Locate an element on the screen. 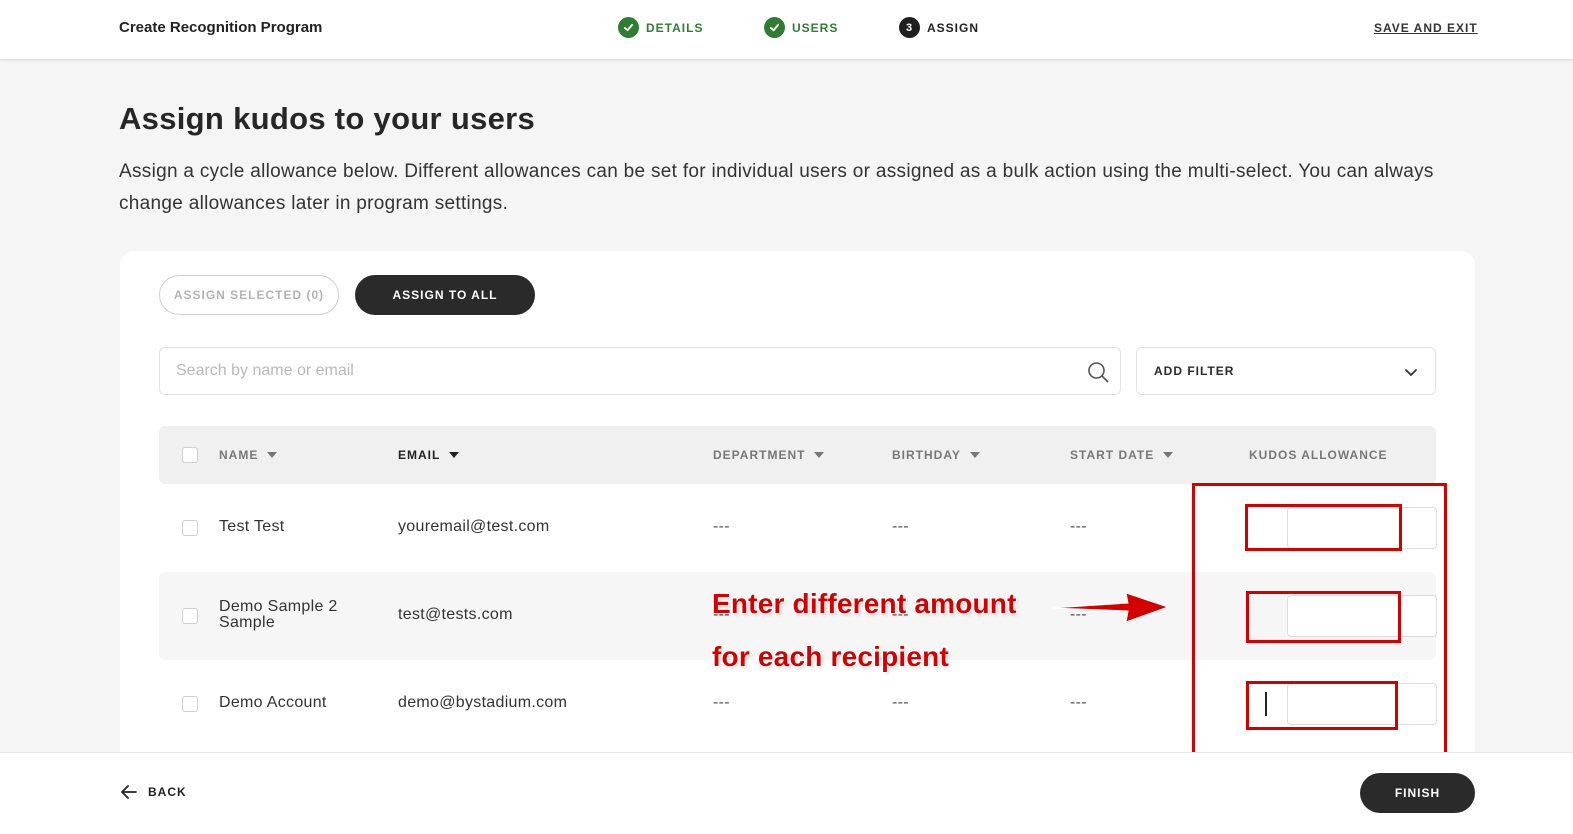 This screenshot has width=1573, height=834. text-cursor is located at coordinates (1266, 704).